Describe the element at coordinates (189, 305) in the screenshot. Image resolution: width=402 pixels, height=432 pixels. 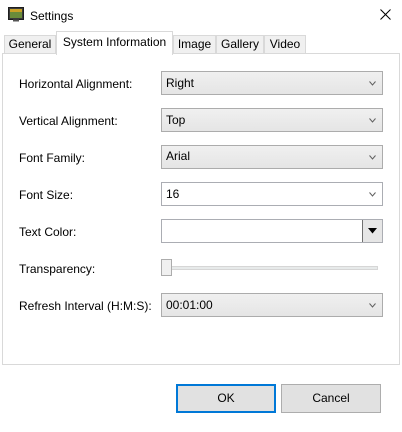
I see `refresh-interval-value: 00:01:00` at that location.